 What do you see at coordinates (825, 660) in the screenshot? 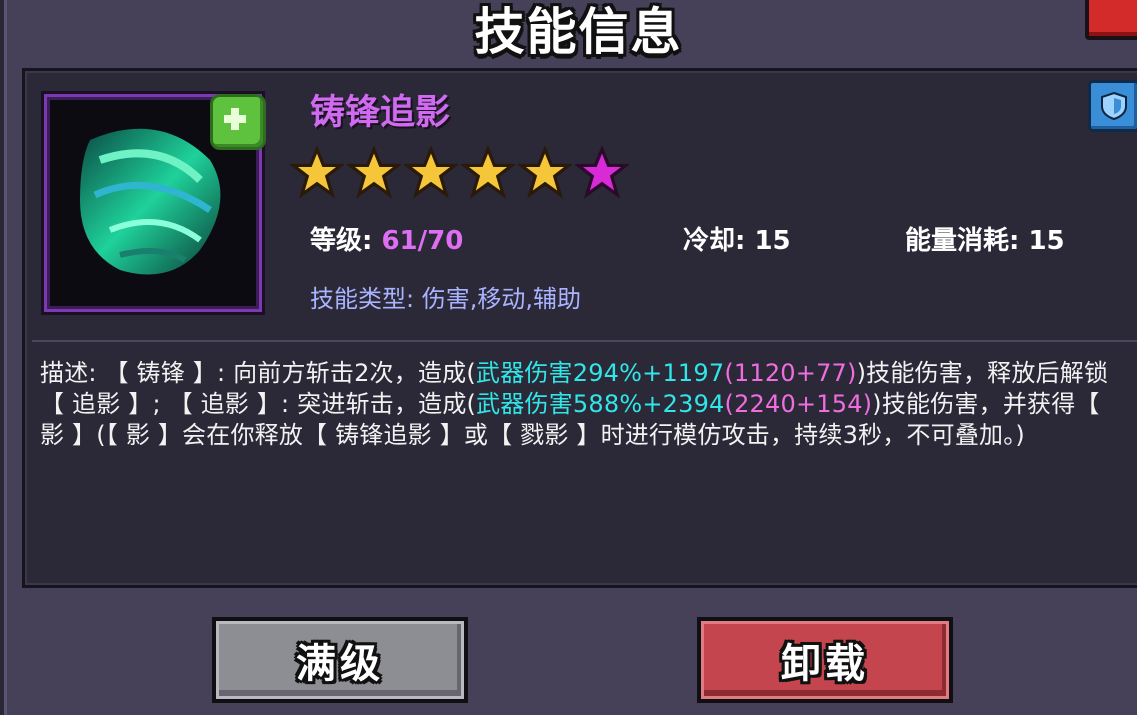
I see `unequip-button: 卸载` at bounding box center [825, 660].